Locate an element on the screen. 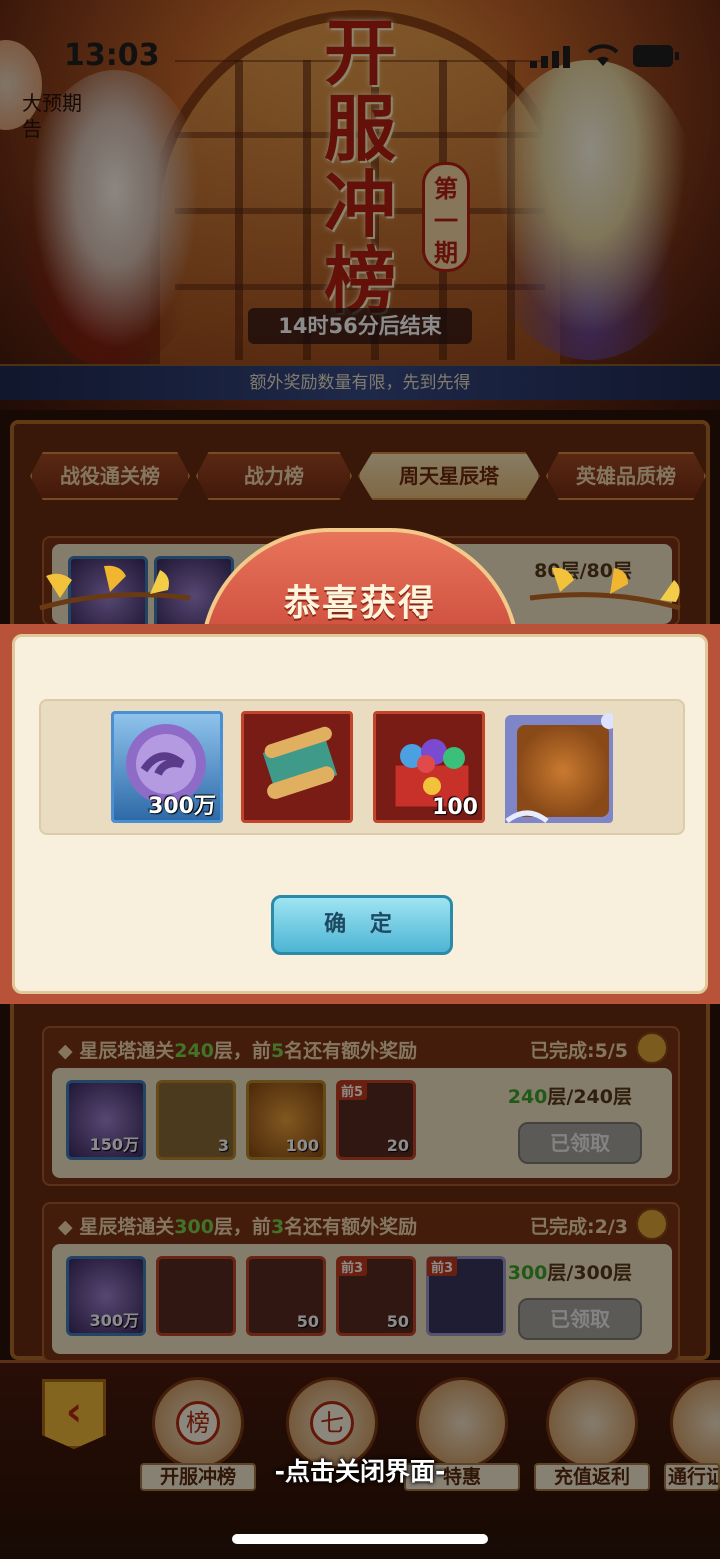 The image size is (720, 1559). confirm-button: 确 定 is located at coordinates (362, 925).